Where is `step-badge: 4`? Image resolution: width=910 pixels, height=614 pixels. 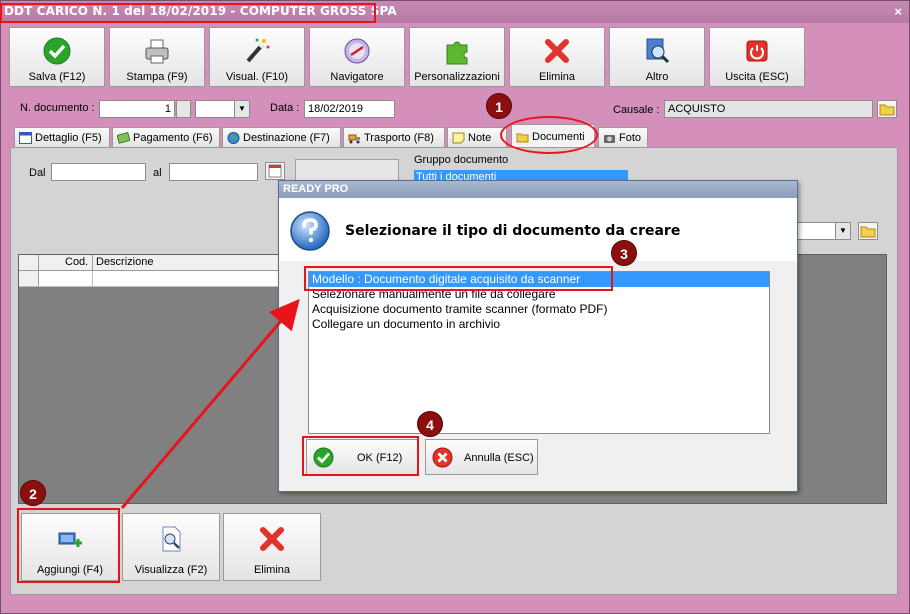
step-badge: 4 is located at coordinates (430, 424).